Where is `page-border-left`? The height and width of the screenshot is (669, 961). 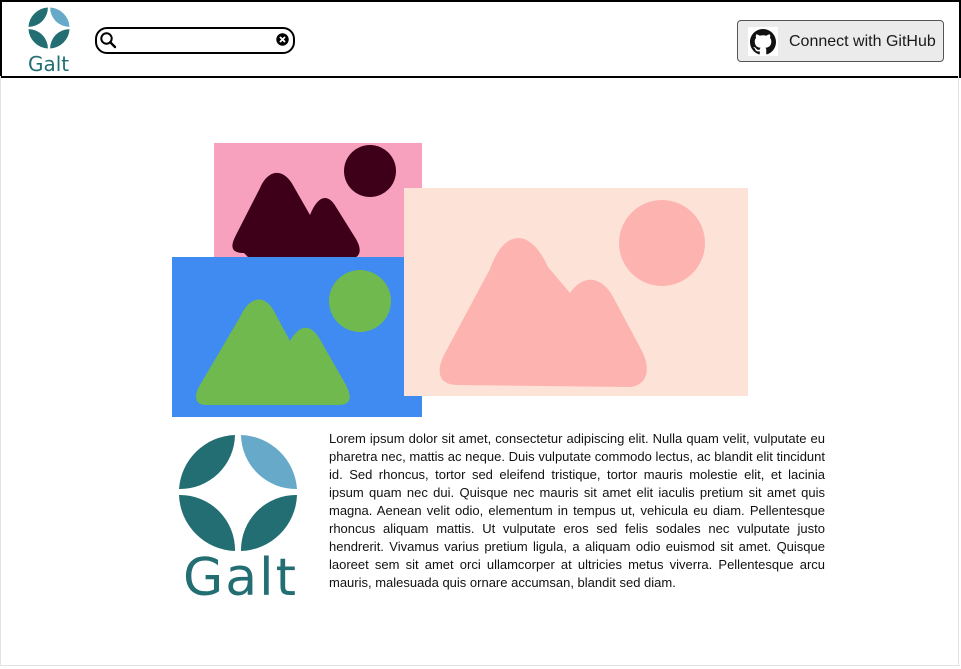 page-border-left is located at coordinates (0, 371).